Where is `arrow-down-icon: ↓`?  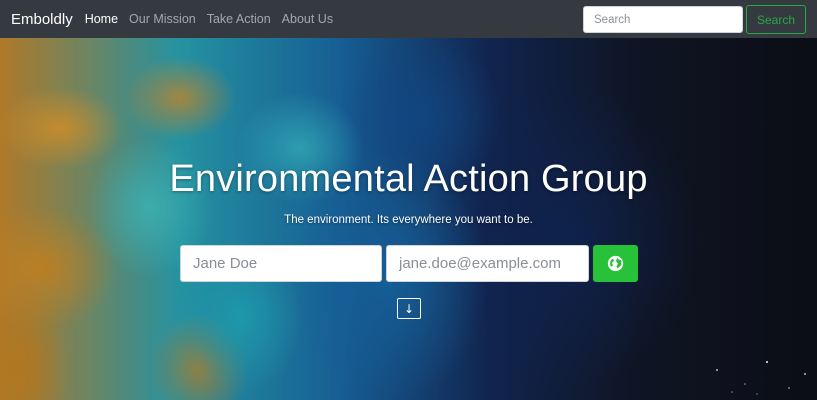 arrow-down-icon: ↓ is located at coordinates (409, 308).